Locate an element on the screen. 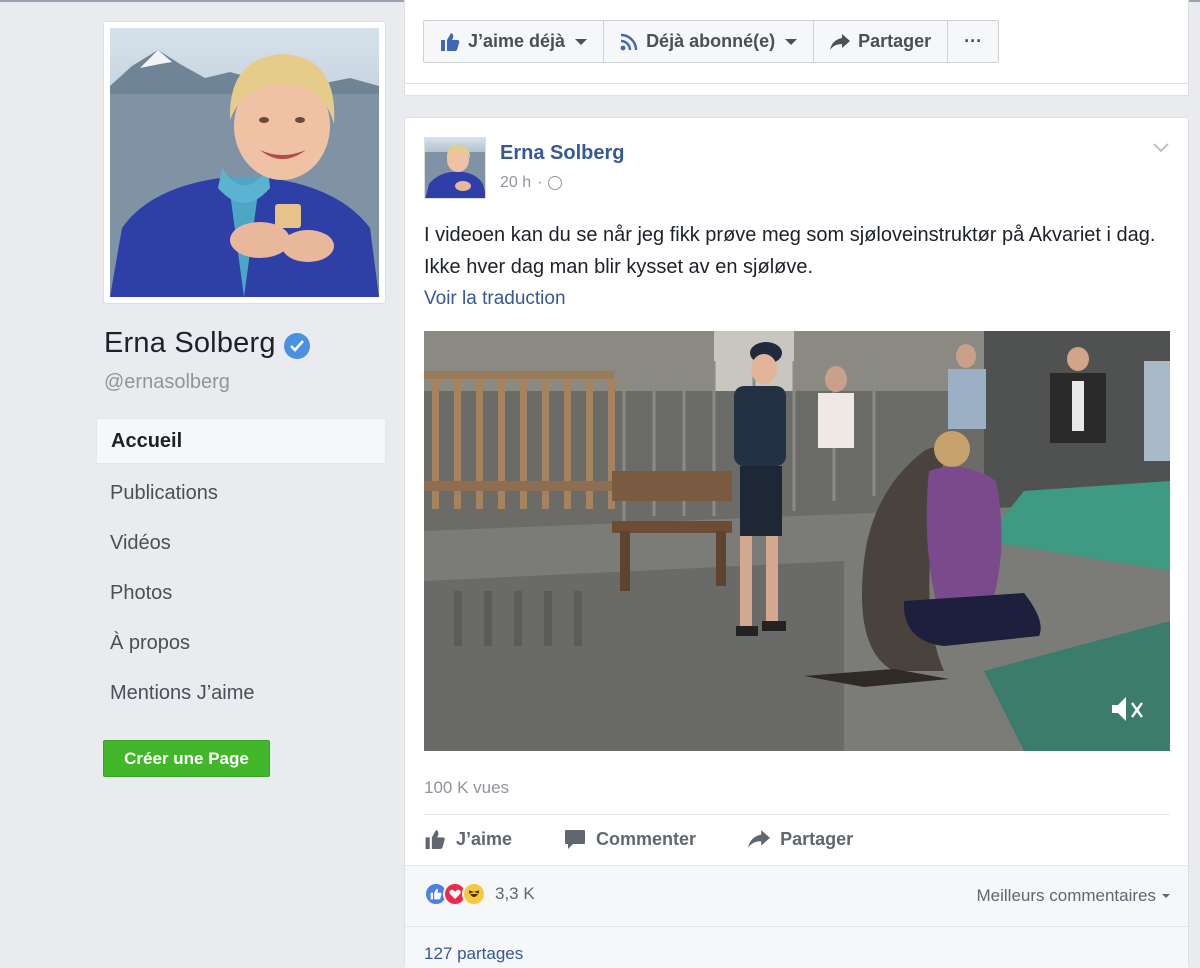 Image resolution: width=1200 pixels, height=968 pixels. sidebar-item-videos: Vidéos is located at coordinates (241, 543).